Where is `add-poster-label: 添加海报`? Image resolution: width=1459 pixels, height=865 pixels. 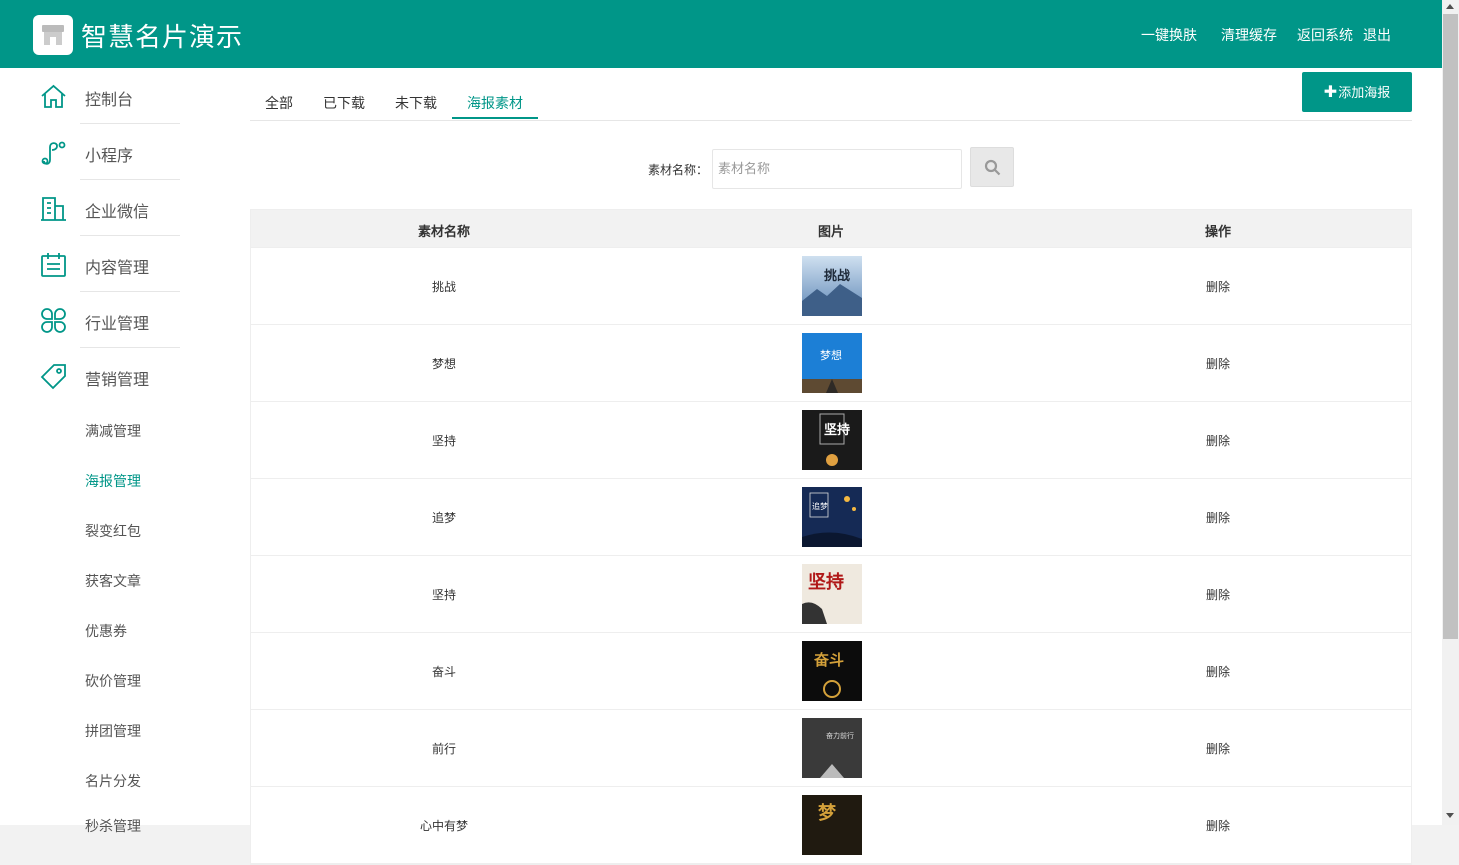 add-poster-label: 添加海报 is located at coordinates (1364, 93).